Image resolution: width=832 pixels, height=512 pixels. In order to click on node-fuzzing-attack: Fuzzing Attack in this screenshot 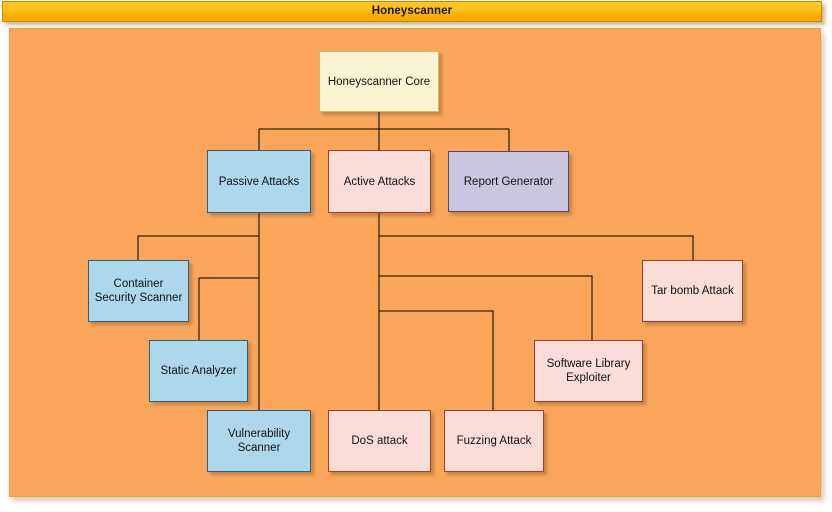, I will do `click(494, 441)`.